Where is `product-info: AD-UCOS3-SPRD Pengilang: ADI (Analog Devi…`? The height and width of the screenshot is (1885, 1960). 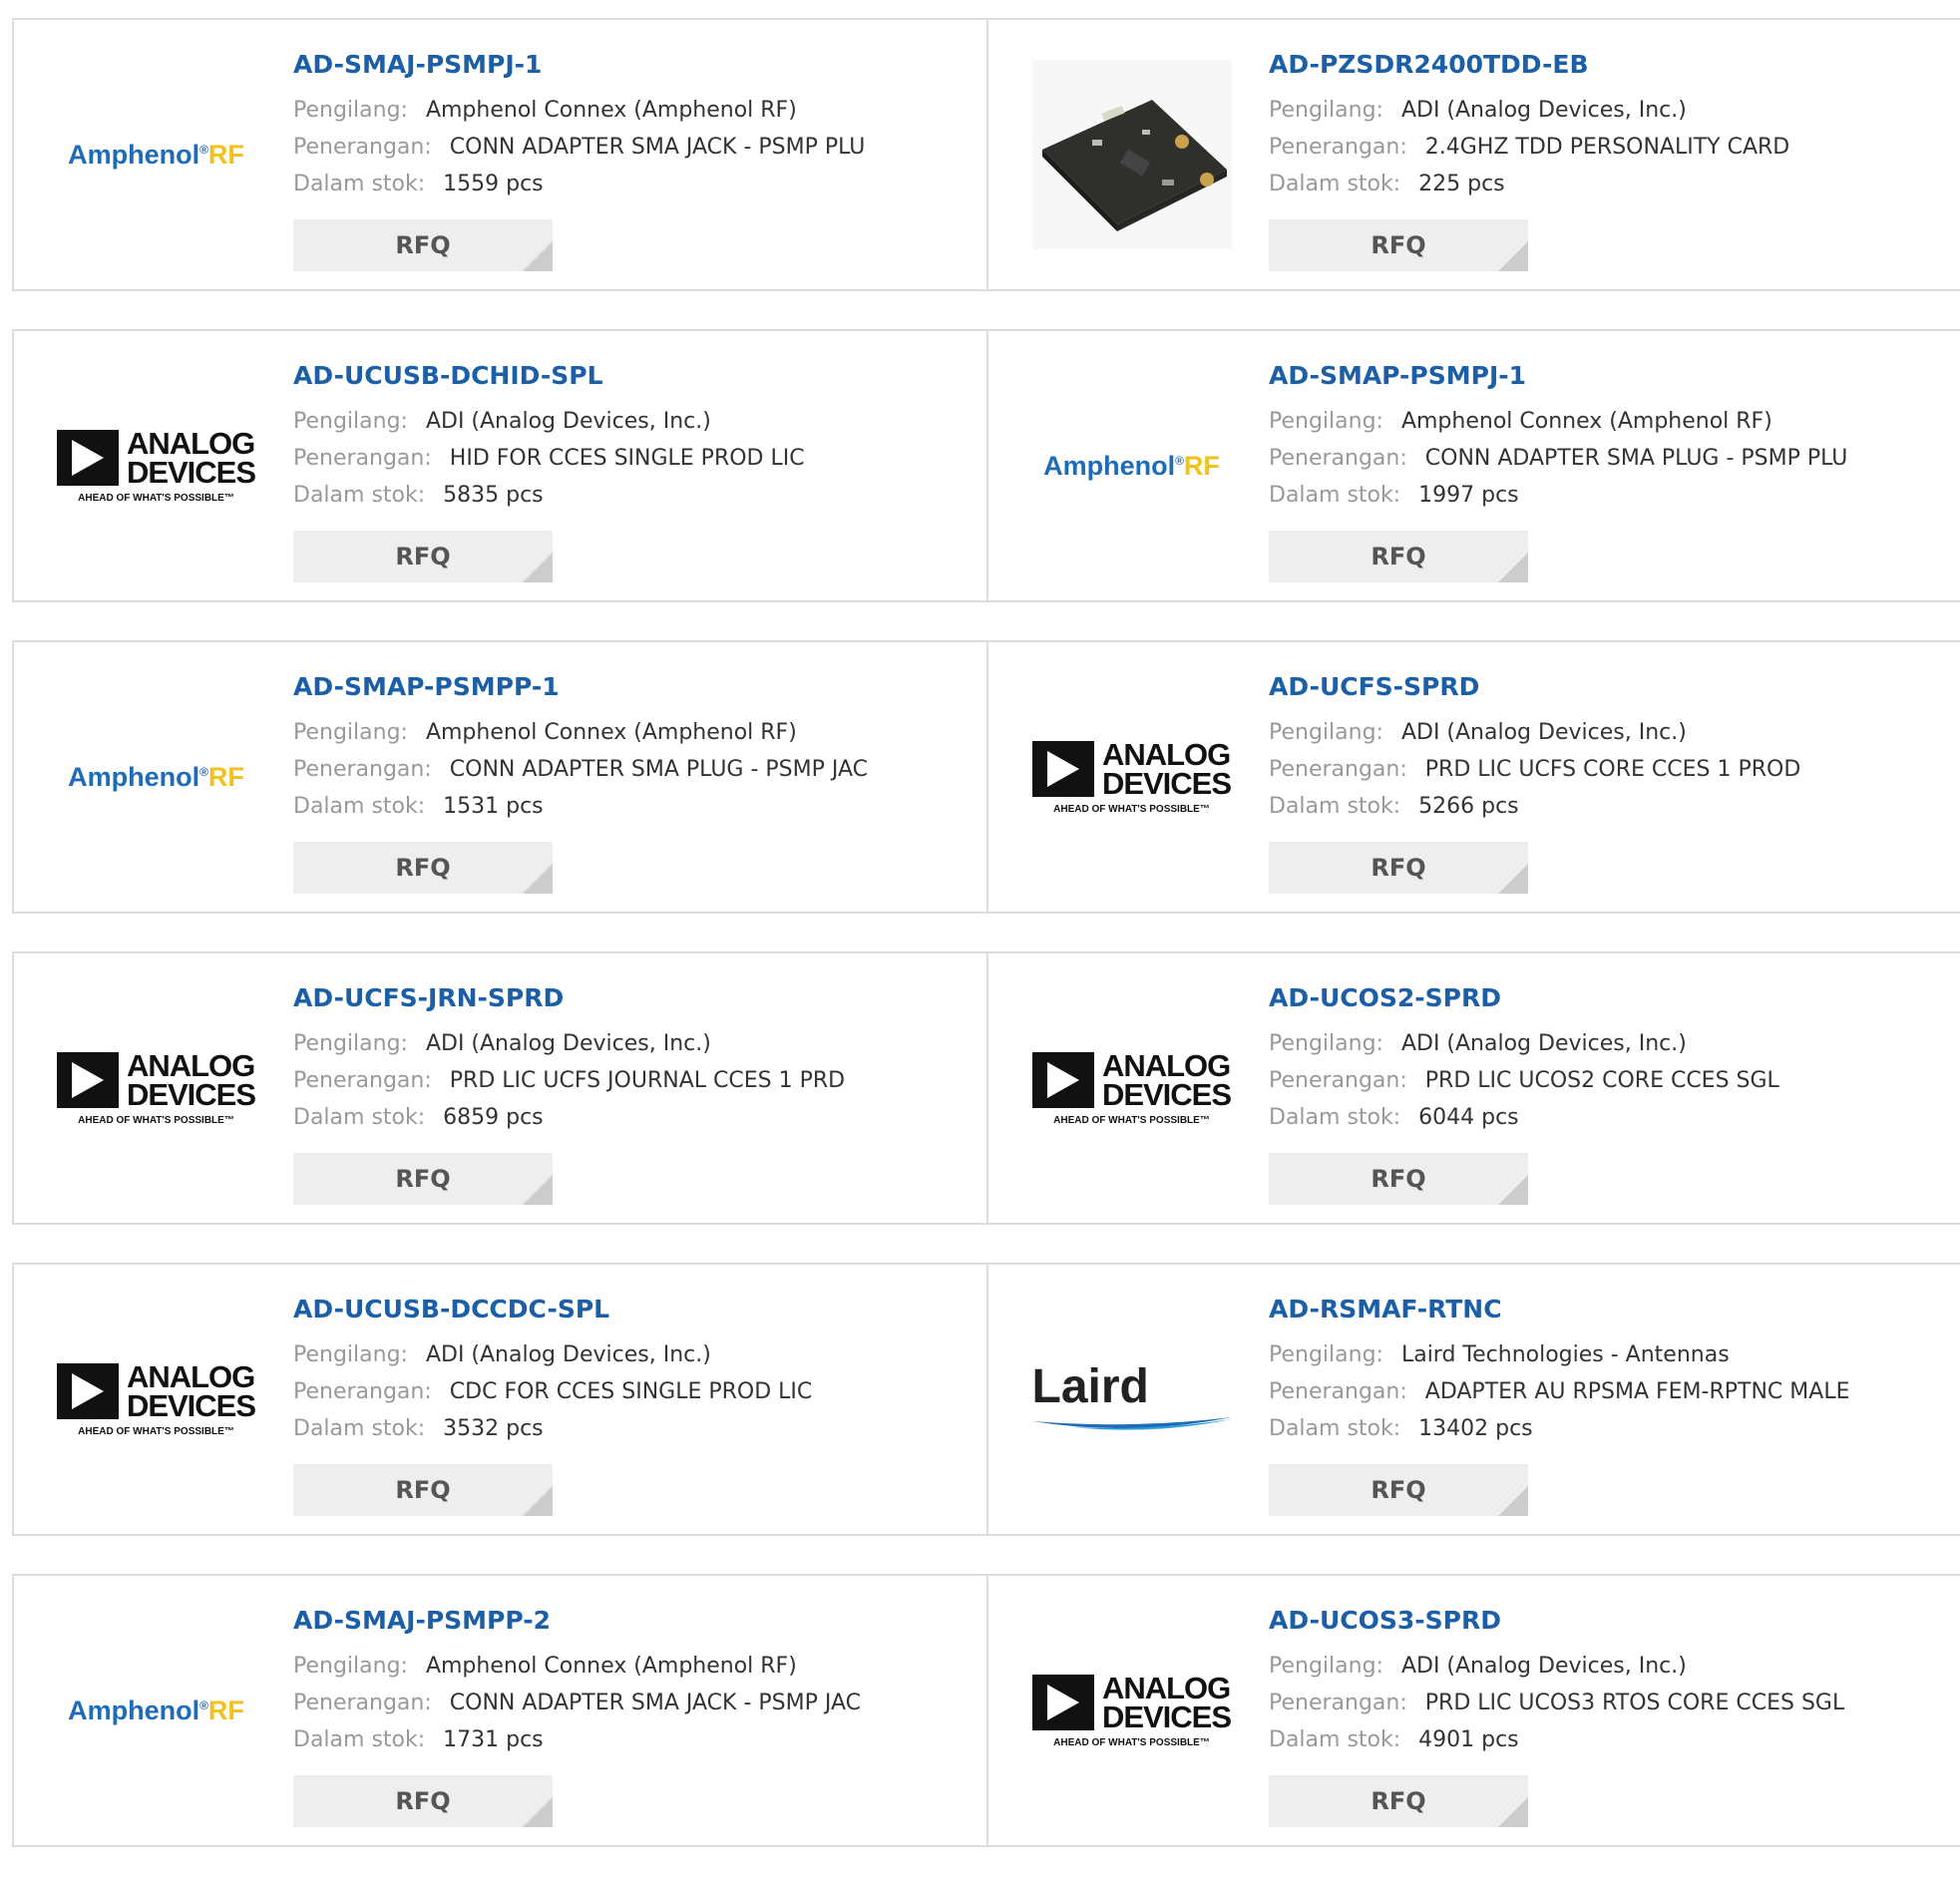
product-info: AD-UCOS3-SPRD Pengilang: ADI (Analog Devi… is located at coordinates (1606, 1682).